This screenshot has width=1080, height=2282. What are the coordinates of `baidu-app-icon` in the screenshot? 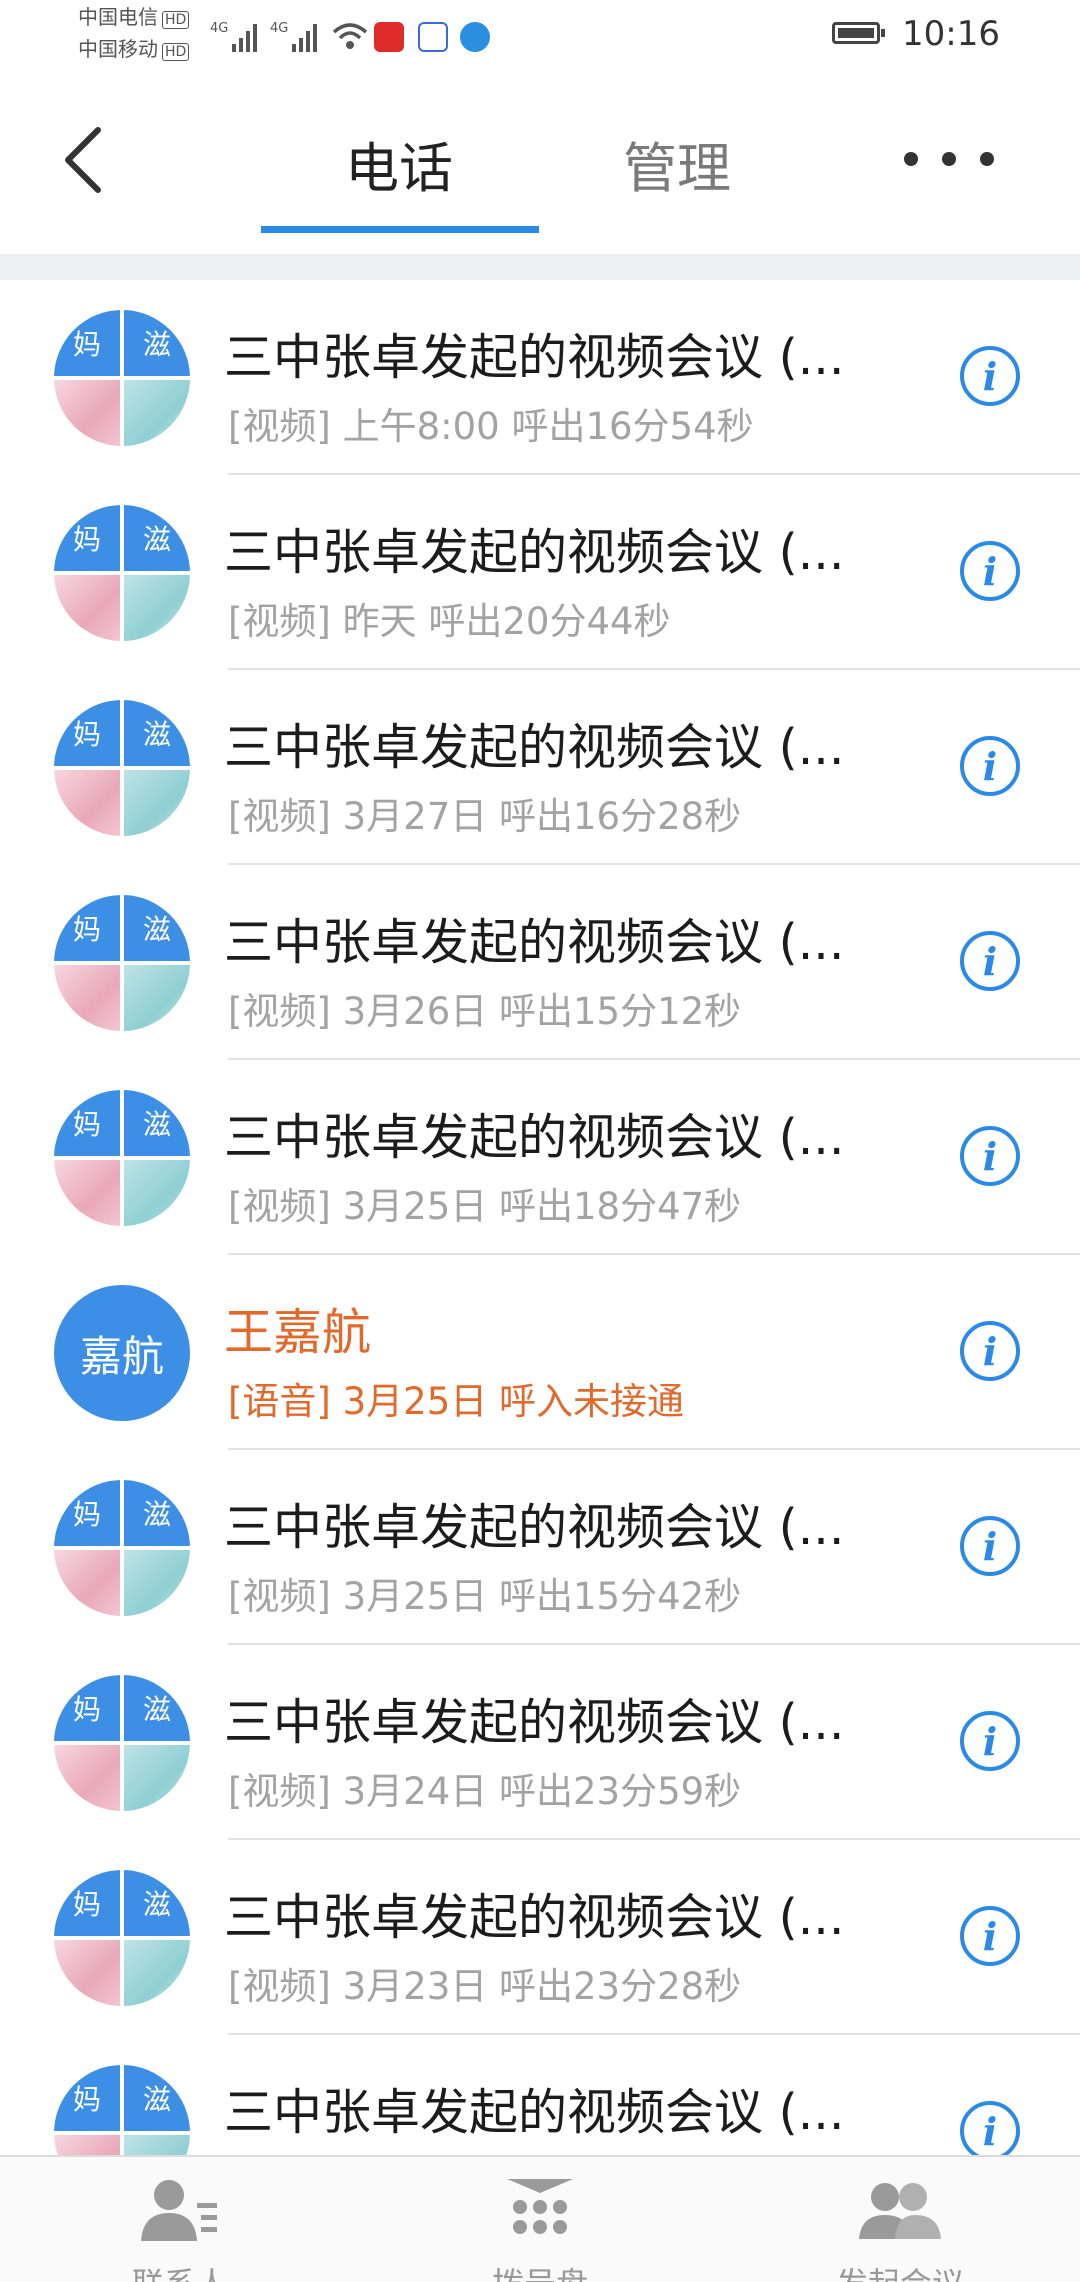 It's located at (433, 37).